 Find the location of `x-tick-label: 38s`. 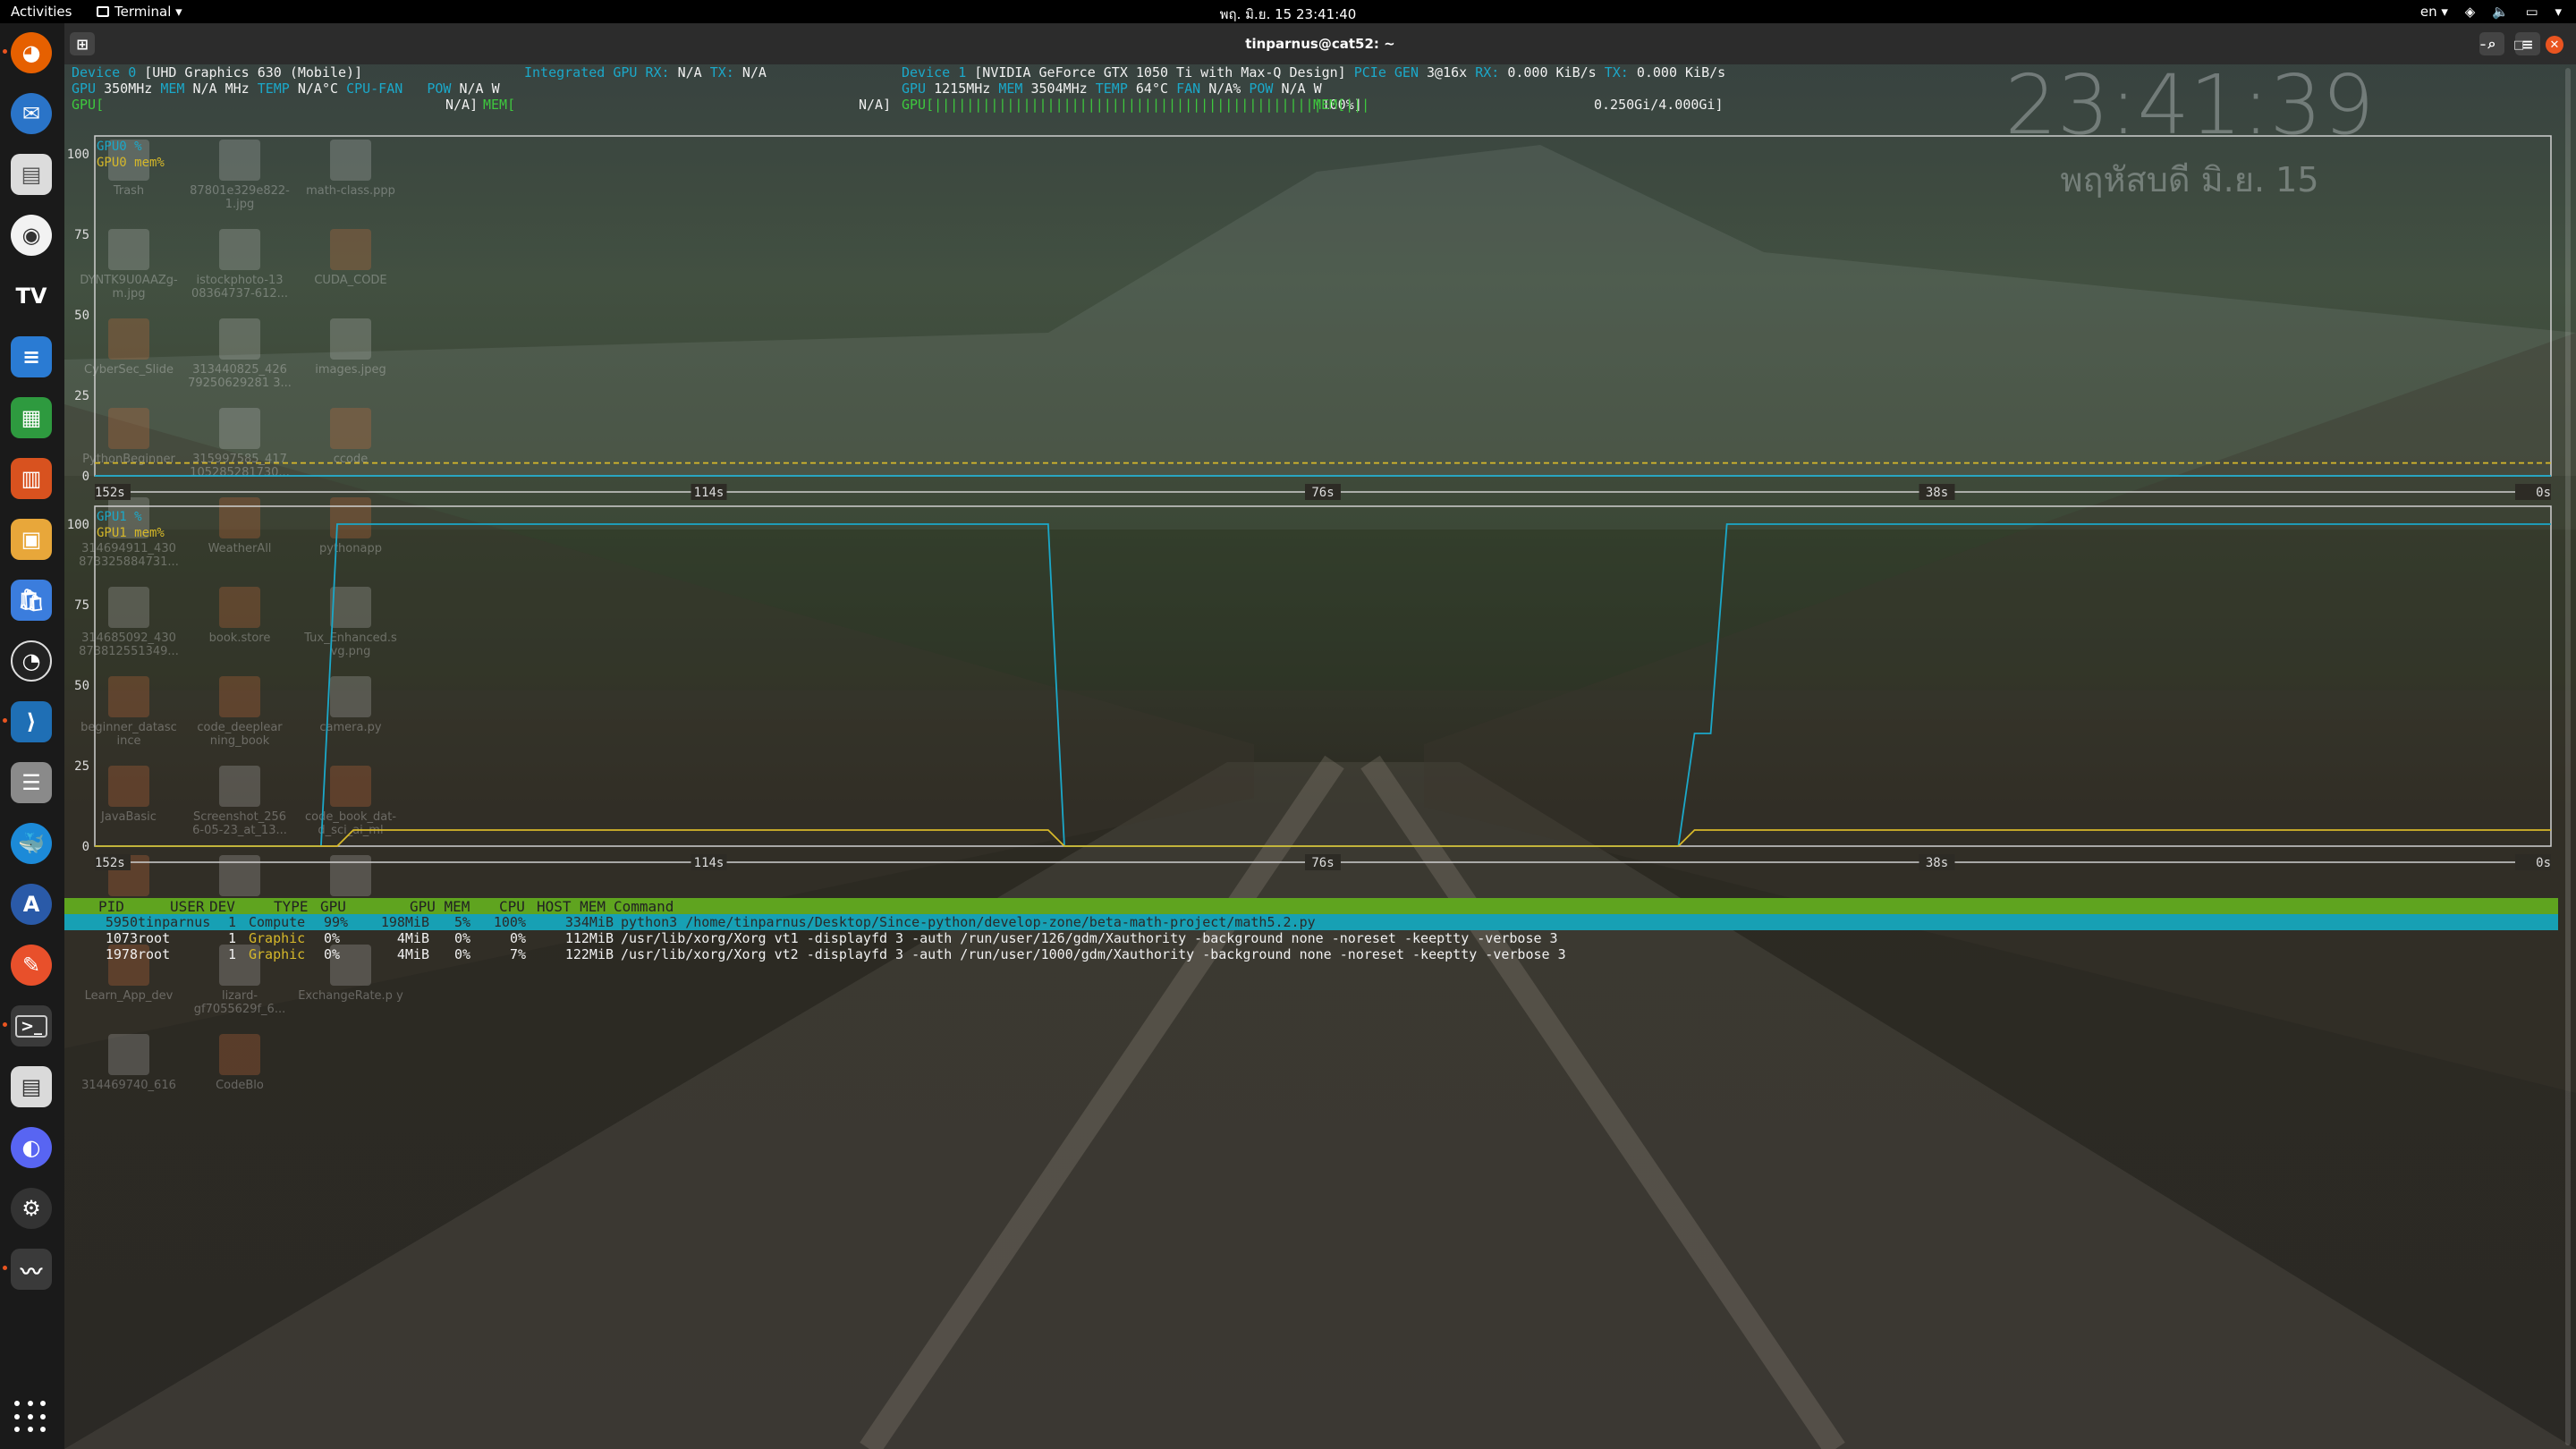

x-tick-label: 38s is located at coordinates (1937, 493).